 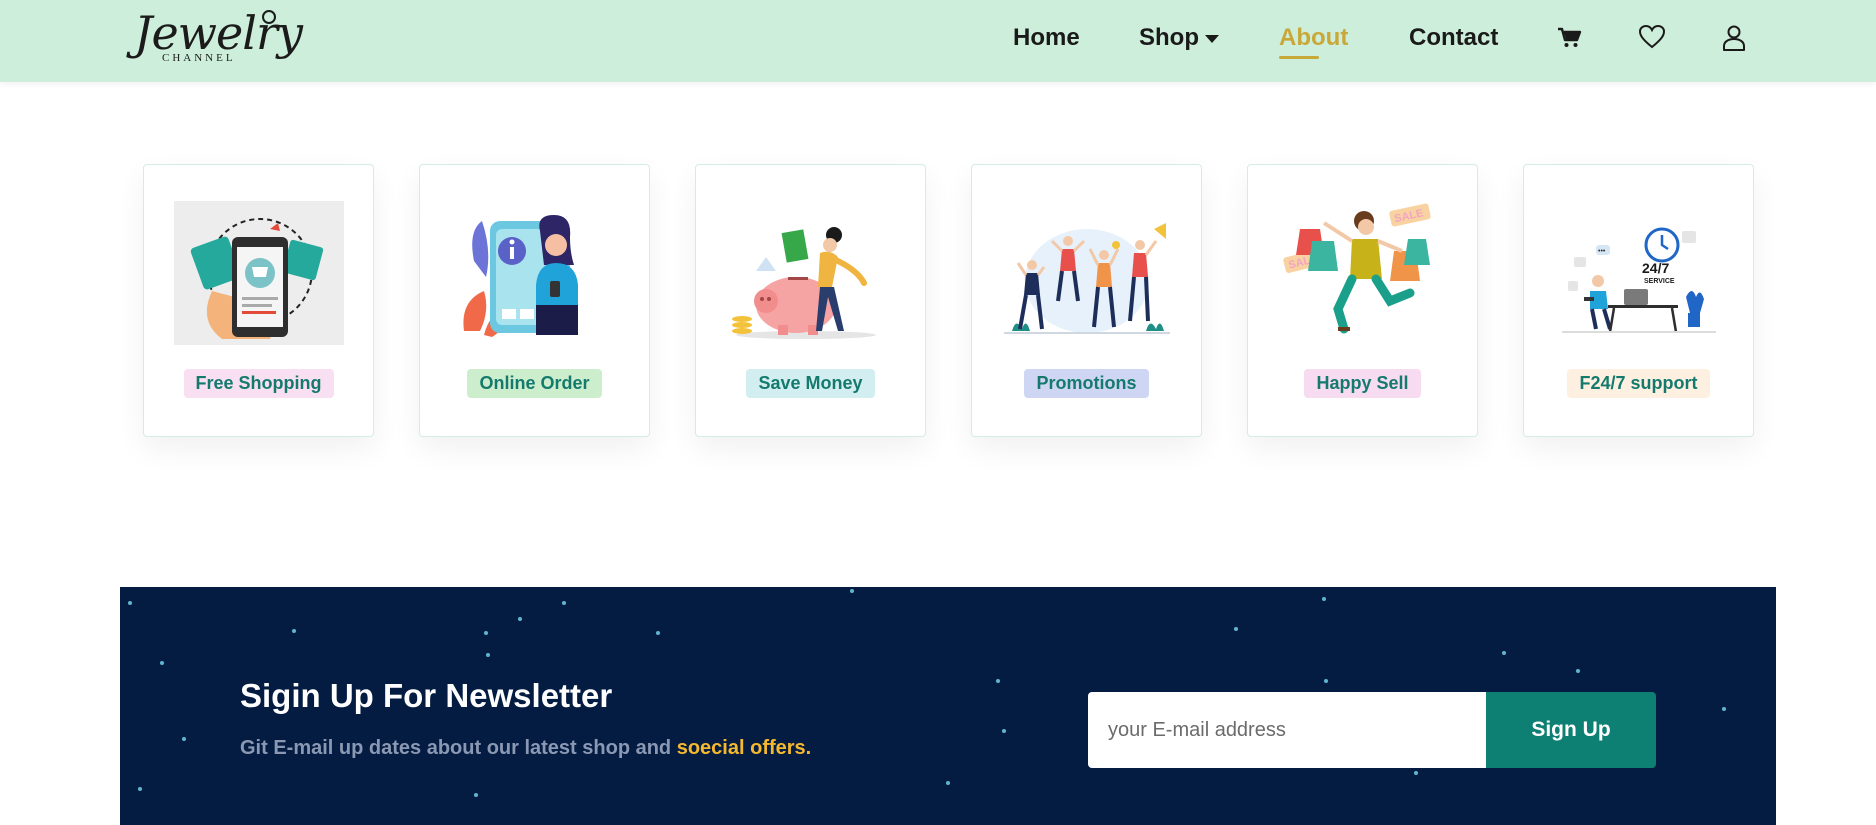 What do you see at coordinates (1287, 730) in the screenshot?
I see `email-input` at bounding box center [1287, 730].